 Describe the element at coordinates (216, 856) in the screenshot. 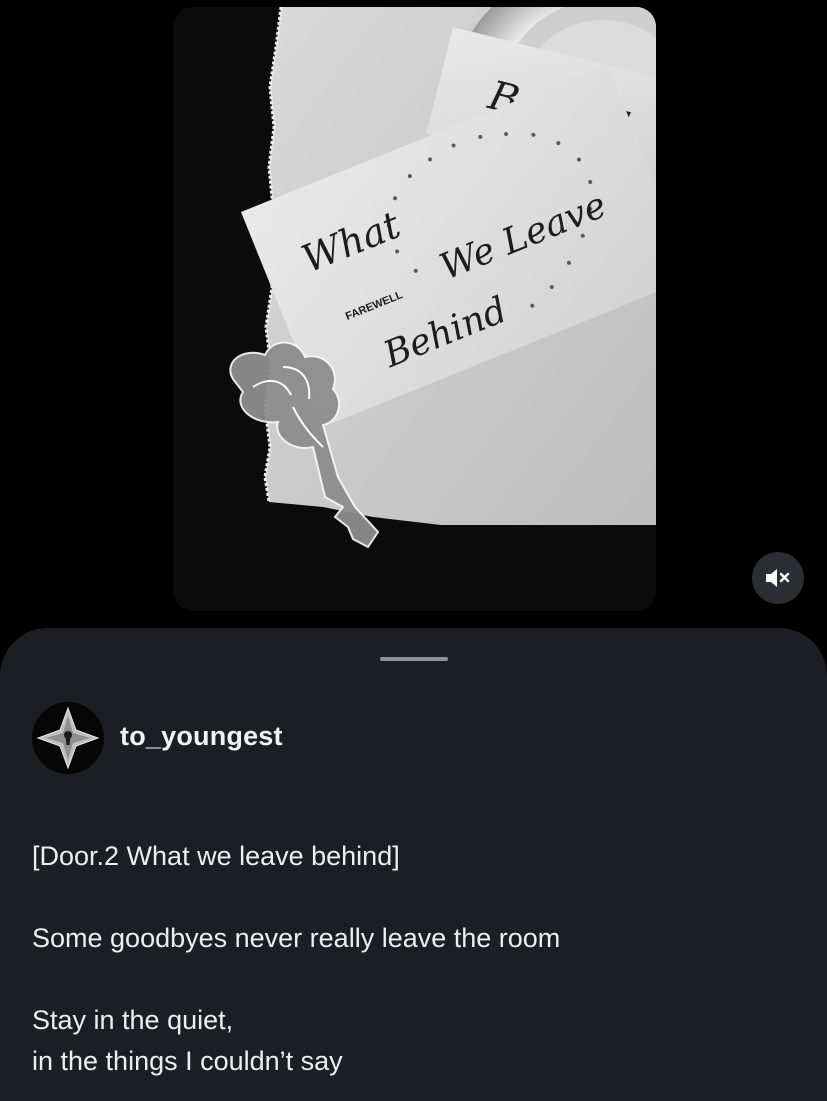

I see `caption-title: [Door.2 What we leave behind]` at that location.